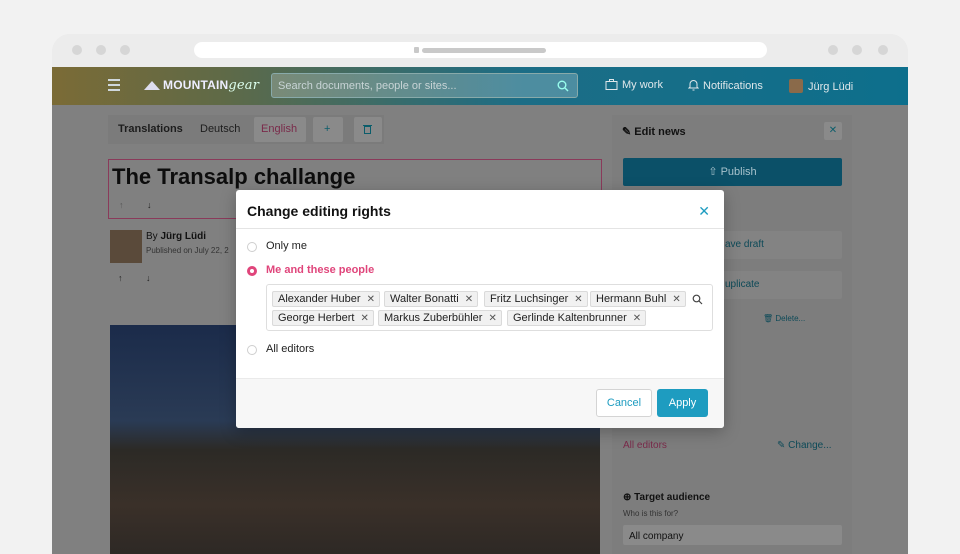  What do you see at coordinates (320, 270) in the screenshot?
I see `me-and-people-label: Me and these people` at bounding box center [320, 270].